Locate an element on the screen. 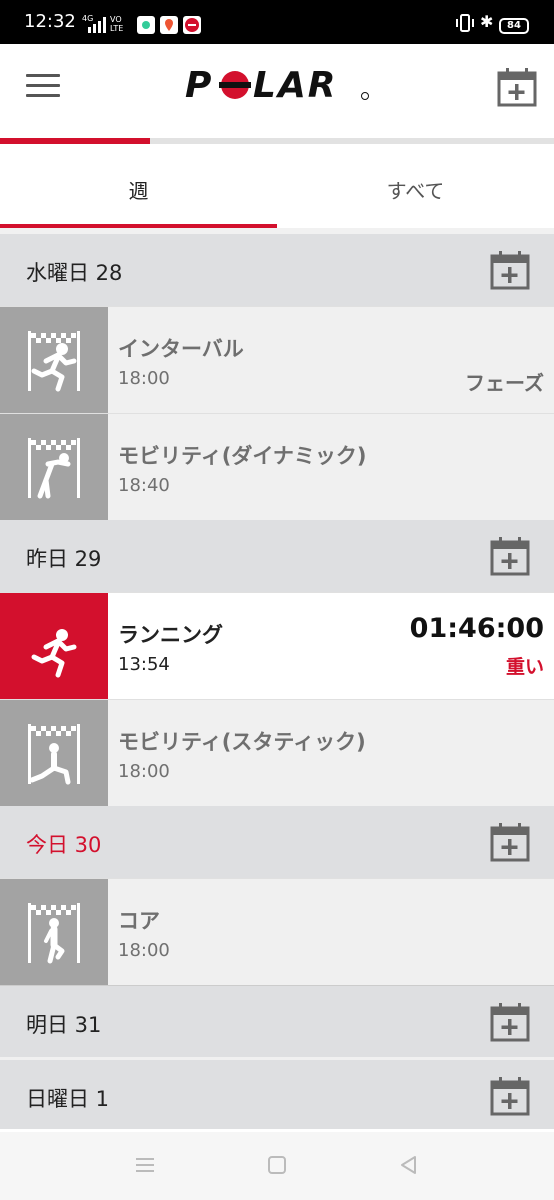  volte-indicator: VO LTE is located at coordinates (117, 24).